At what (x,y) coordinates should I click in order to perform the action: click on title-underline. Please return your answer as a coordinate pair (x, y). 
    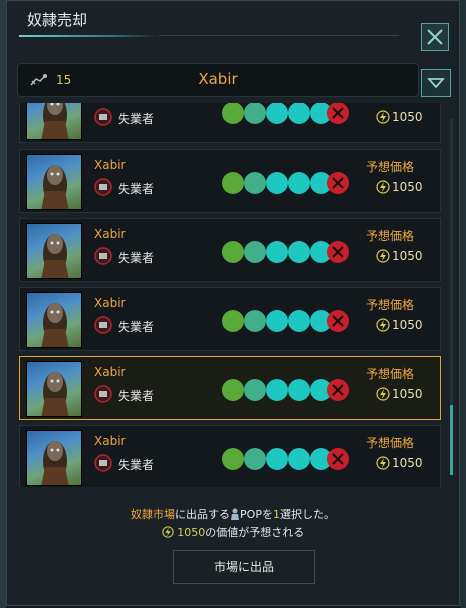
    Looking at the image, I should click on (89, 36).